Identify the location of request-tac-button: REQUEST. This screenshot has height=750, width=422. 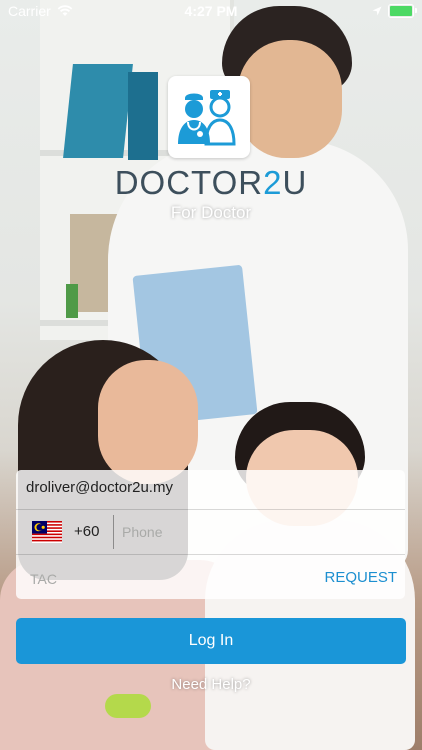
(360, 577).